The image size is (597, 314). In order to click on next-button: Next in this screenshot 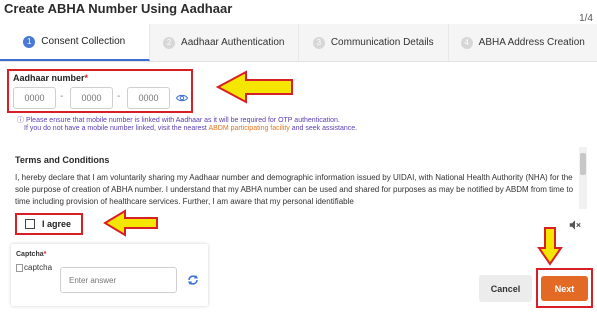, I will do `click(564, 288)`.